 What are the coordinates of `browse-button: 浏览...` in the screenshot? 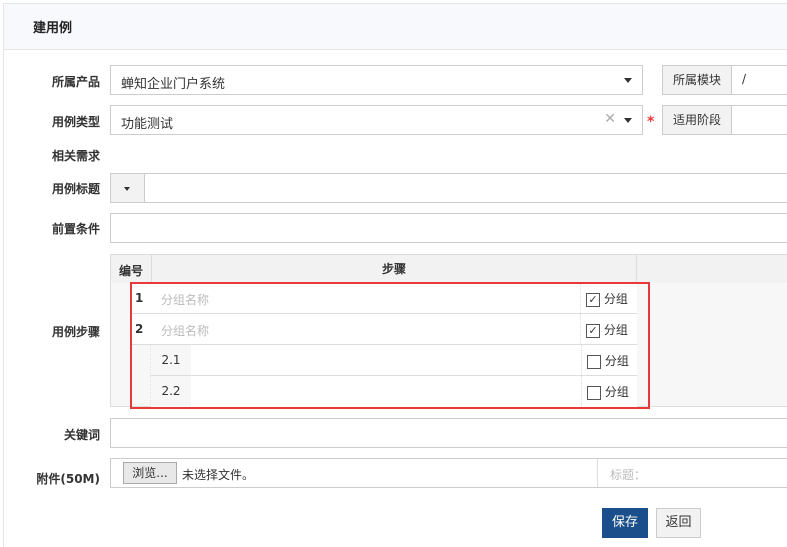 It's located at (150, 473).